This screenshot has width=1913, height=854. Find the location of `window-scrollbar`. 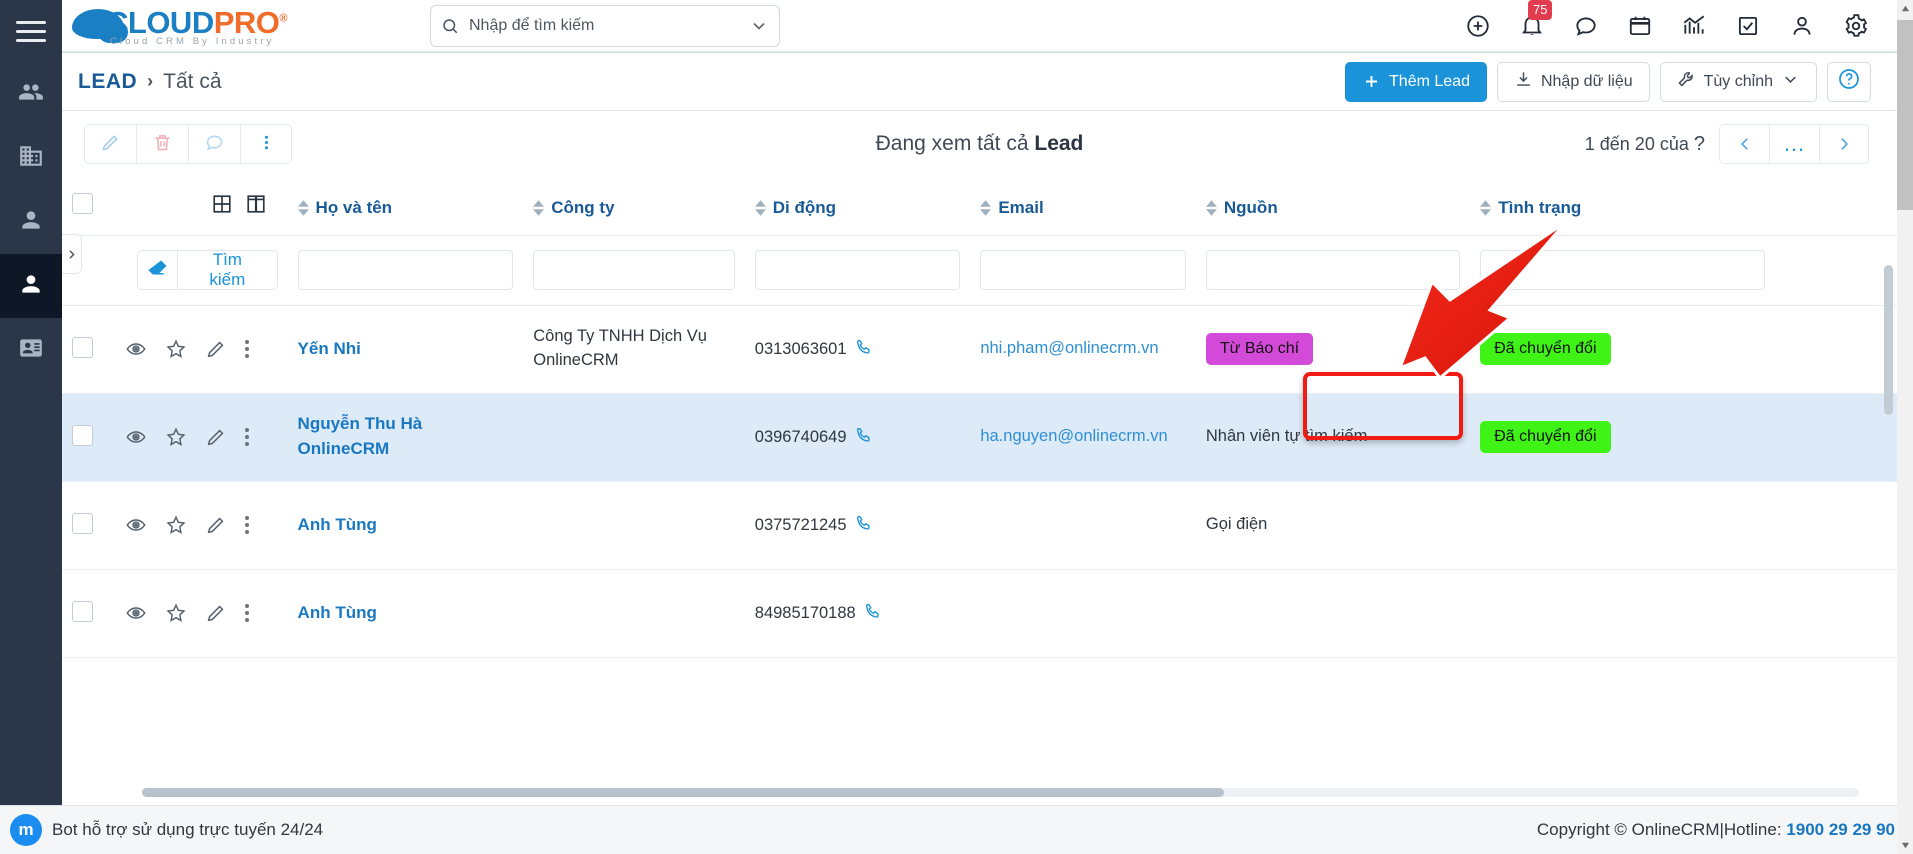

window-scrollbar is located at coordinates (1905, 427).